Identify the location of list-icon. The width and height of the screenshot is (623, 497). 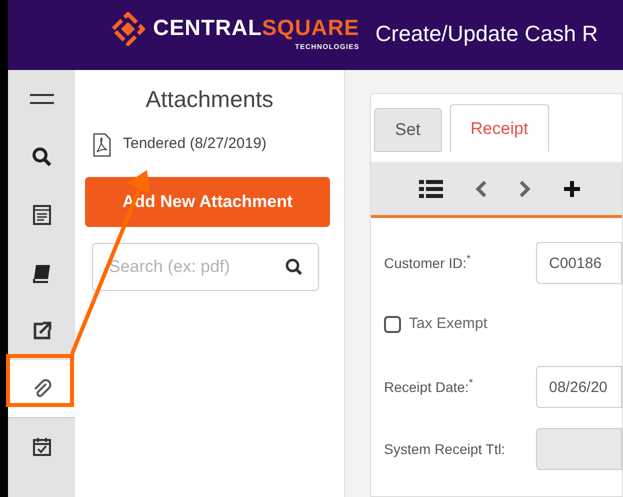
(431, 189).